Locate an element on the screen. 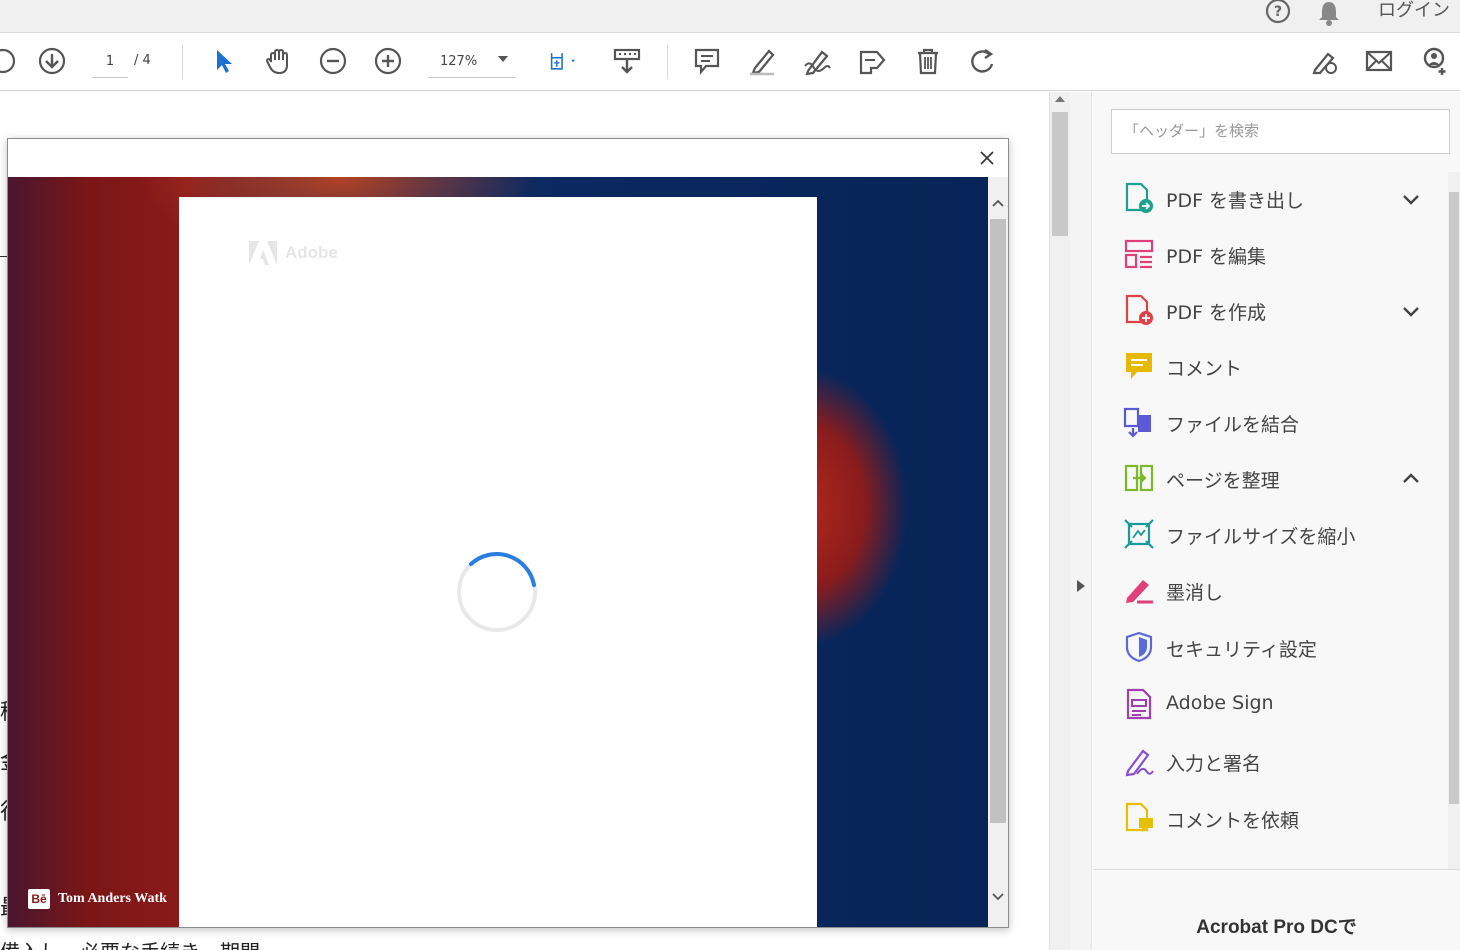 The image size is (1460, 950). create-pdf-icon is located at coordinates (1139, 309).